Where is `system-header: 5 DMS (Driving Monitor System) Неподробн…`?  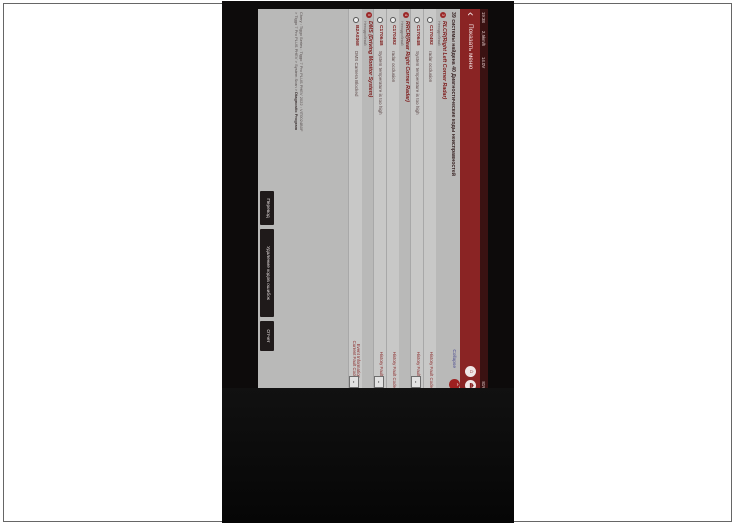
system-header: 5 DMS (Driving Monitor System) Неподробн… is located at coordinates (367, 201).